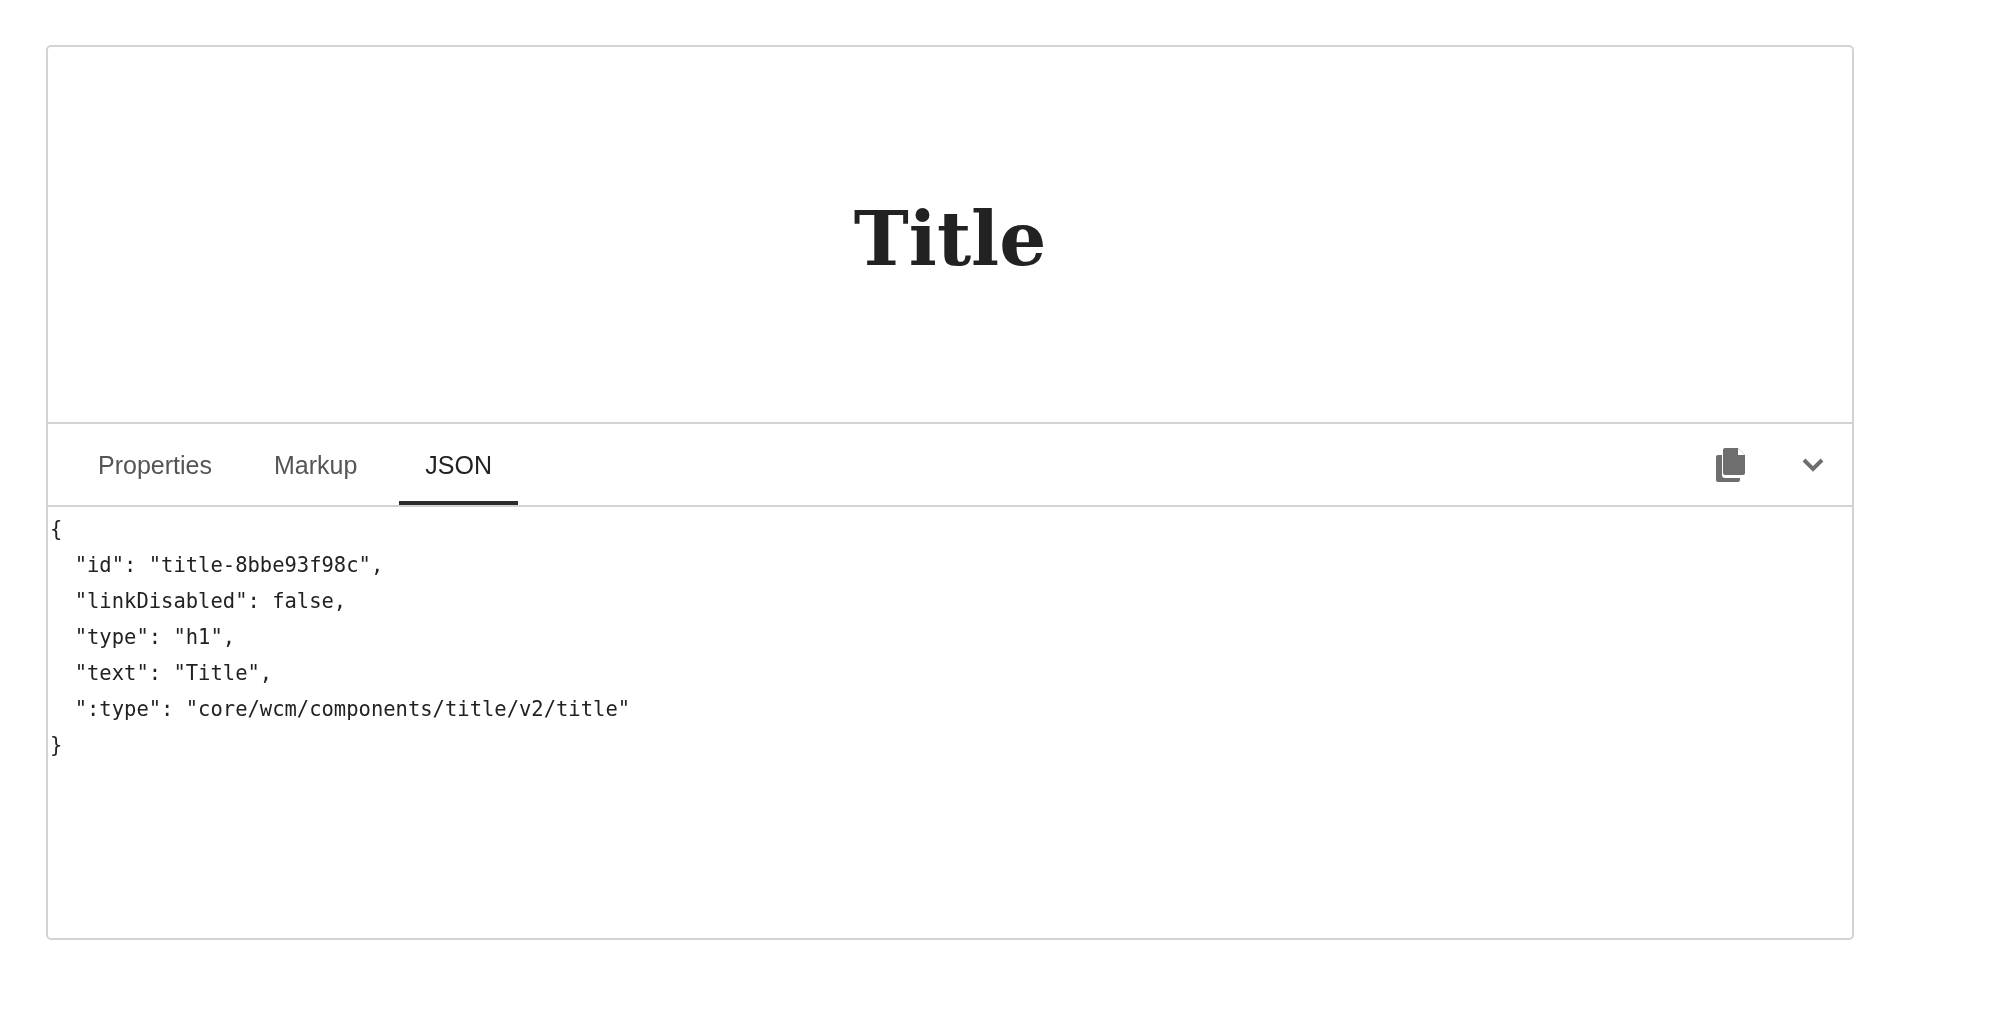 The width and height of the screenshot is (2002, 1010). Describe the element at coordinates (352, 709) in the screenshot. I see `code-line: ":type": "core/wcm/components/title/v2/title"` at that location.